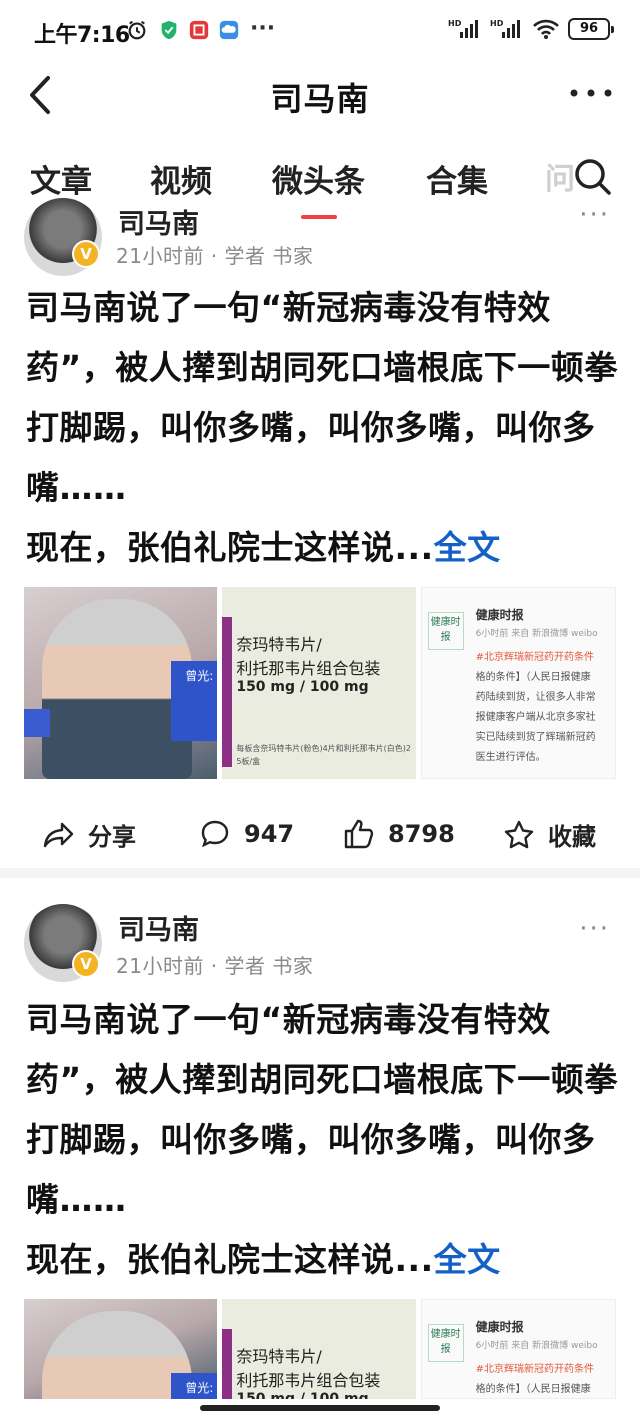 Image resolution: width=640 pixels, height=1422 pixels. What do you see at coordinates (320, 834) in the screenshot?
I see `post-actions: 分享 947 8798 收藏` at bounding box center [320, 834].